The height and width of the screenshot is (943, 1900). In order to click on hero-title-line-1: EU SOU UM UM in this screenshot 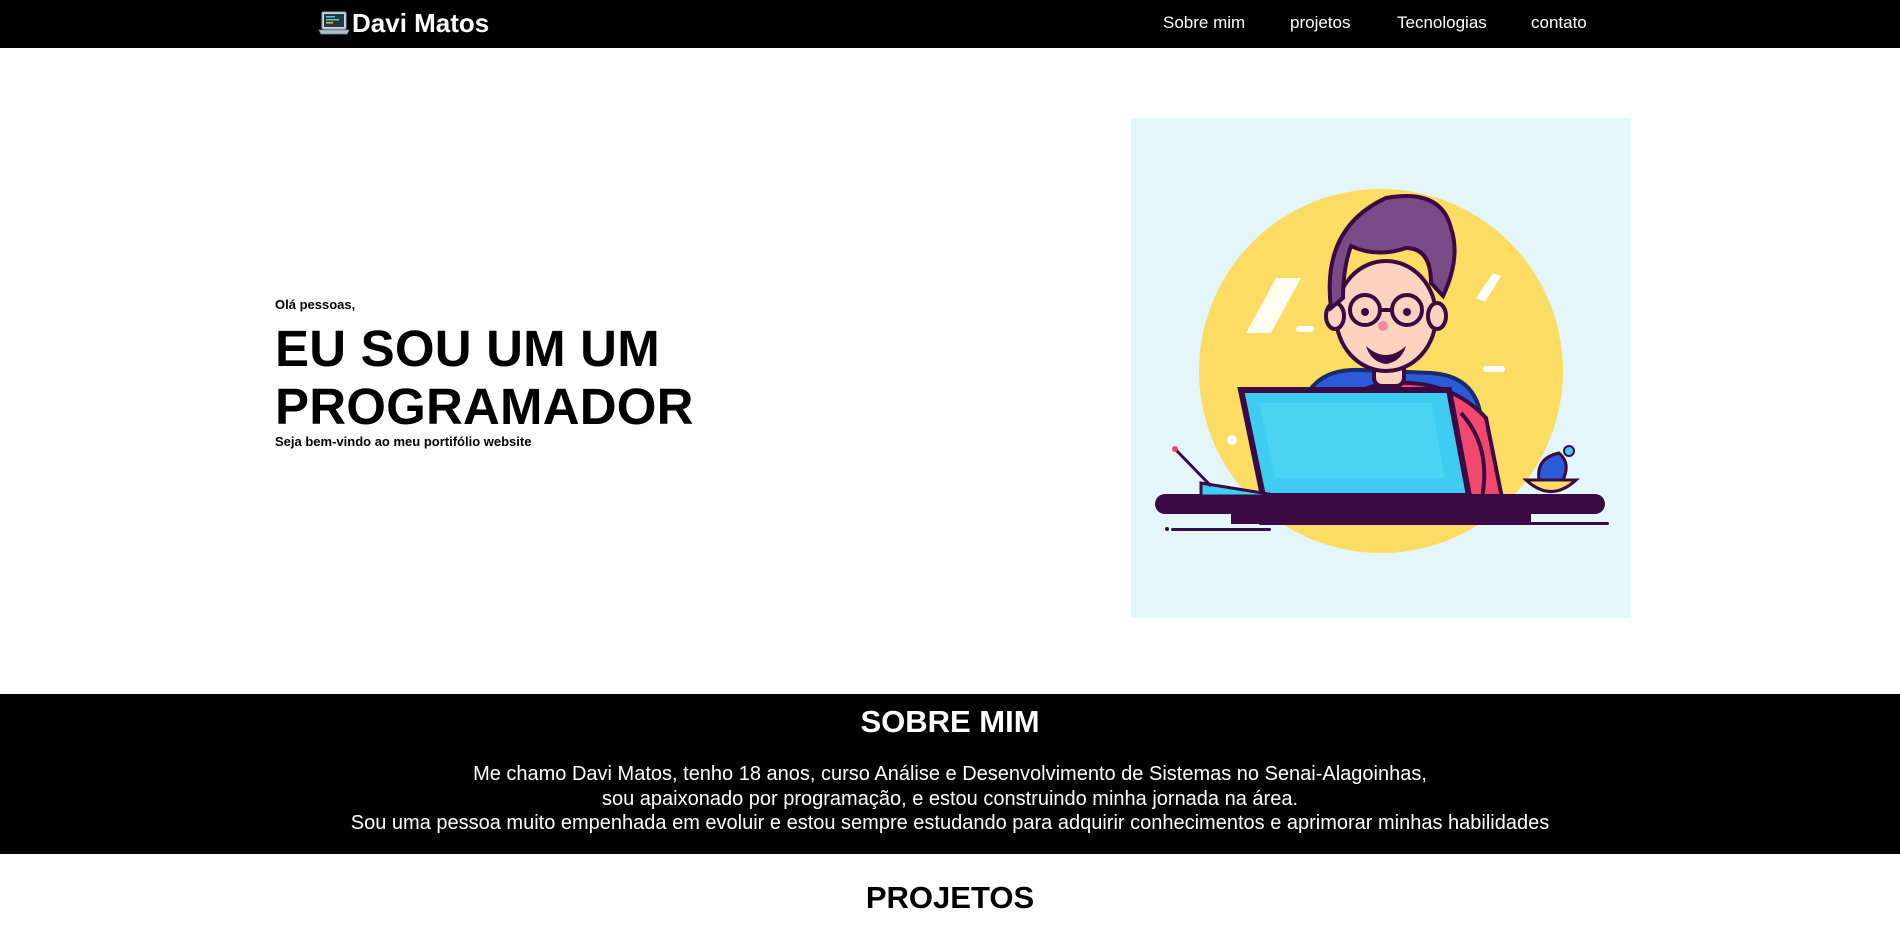, I will do `click(467, 348)`.